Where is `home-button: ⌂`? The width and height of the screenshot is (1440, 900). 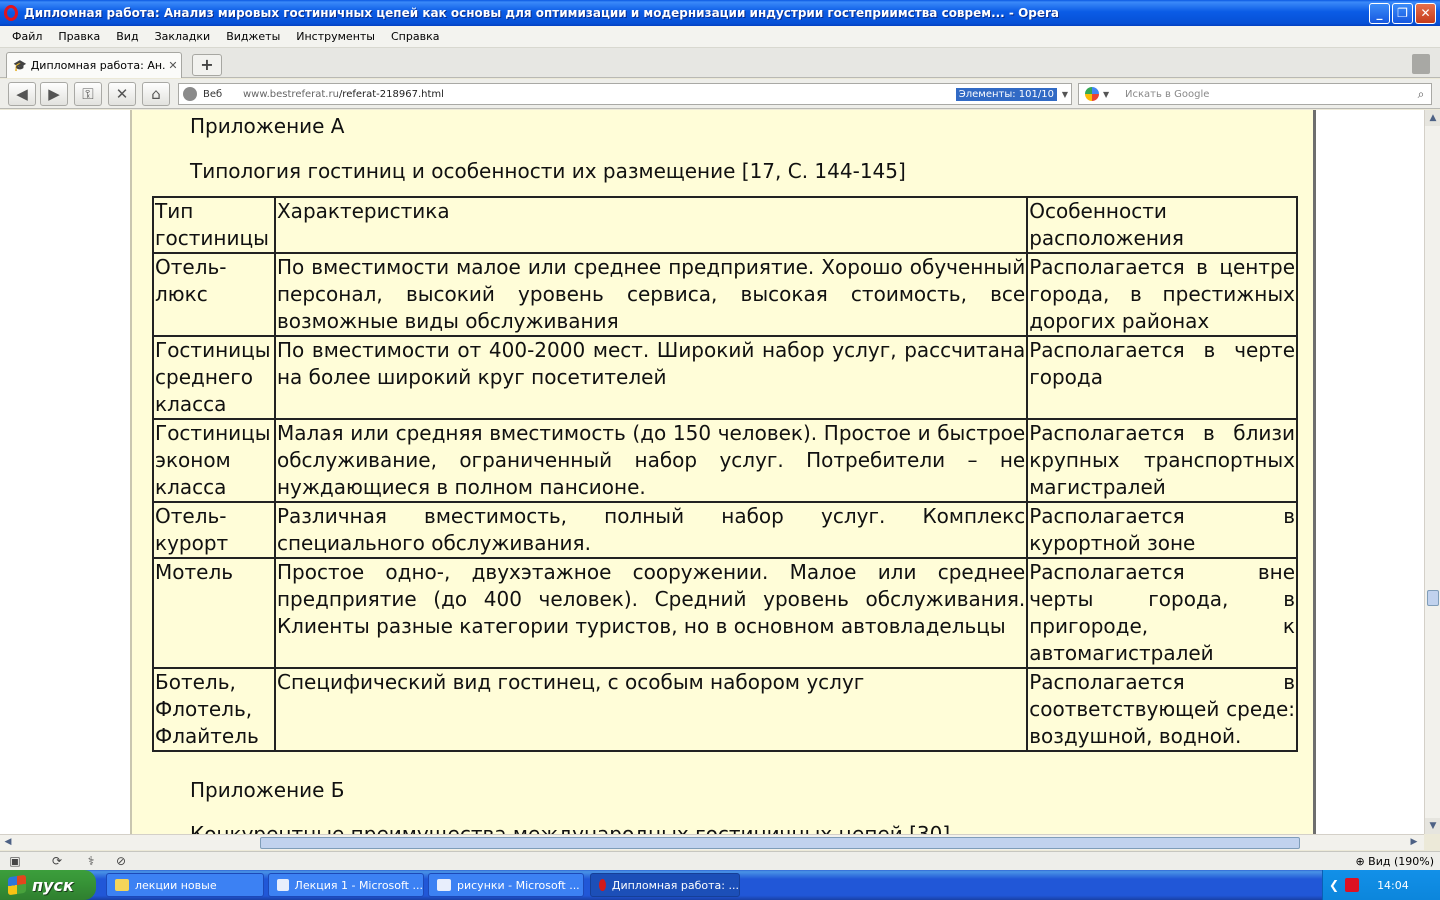 home-button: ⌂ is located at coordinates (156, 94).